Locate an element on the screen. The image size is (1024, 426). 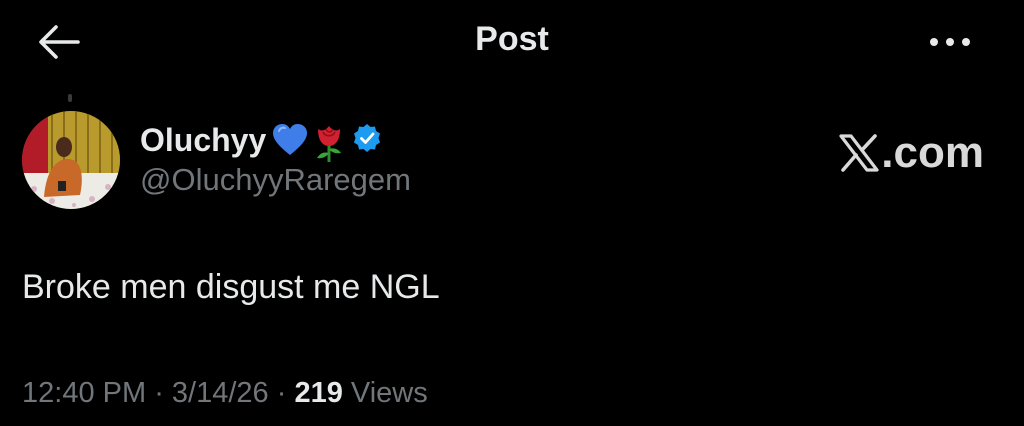
more-options-button is located at coordinates (950, 42).